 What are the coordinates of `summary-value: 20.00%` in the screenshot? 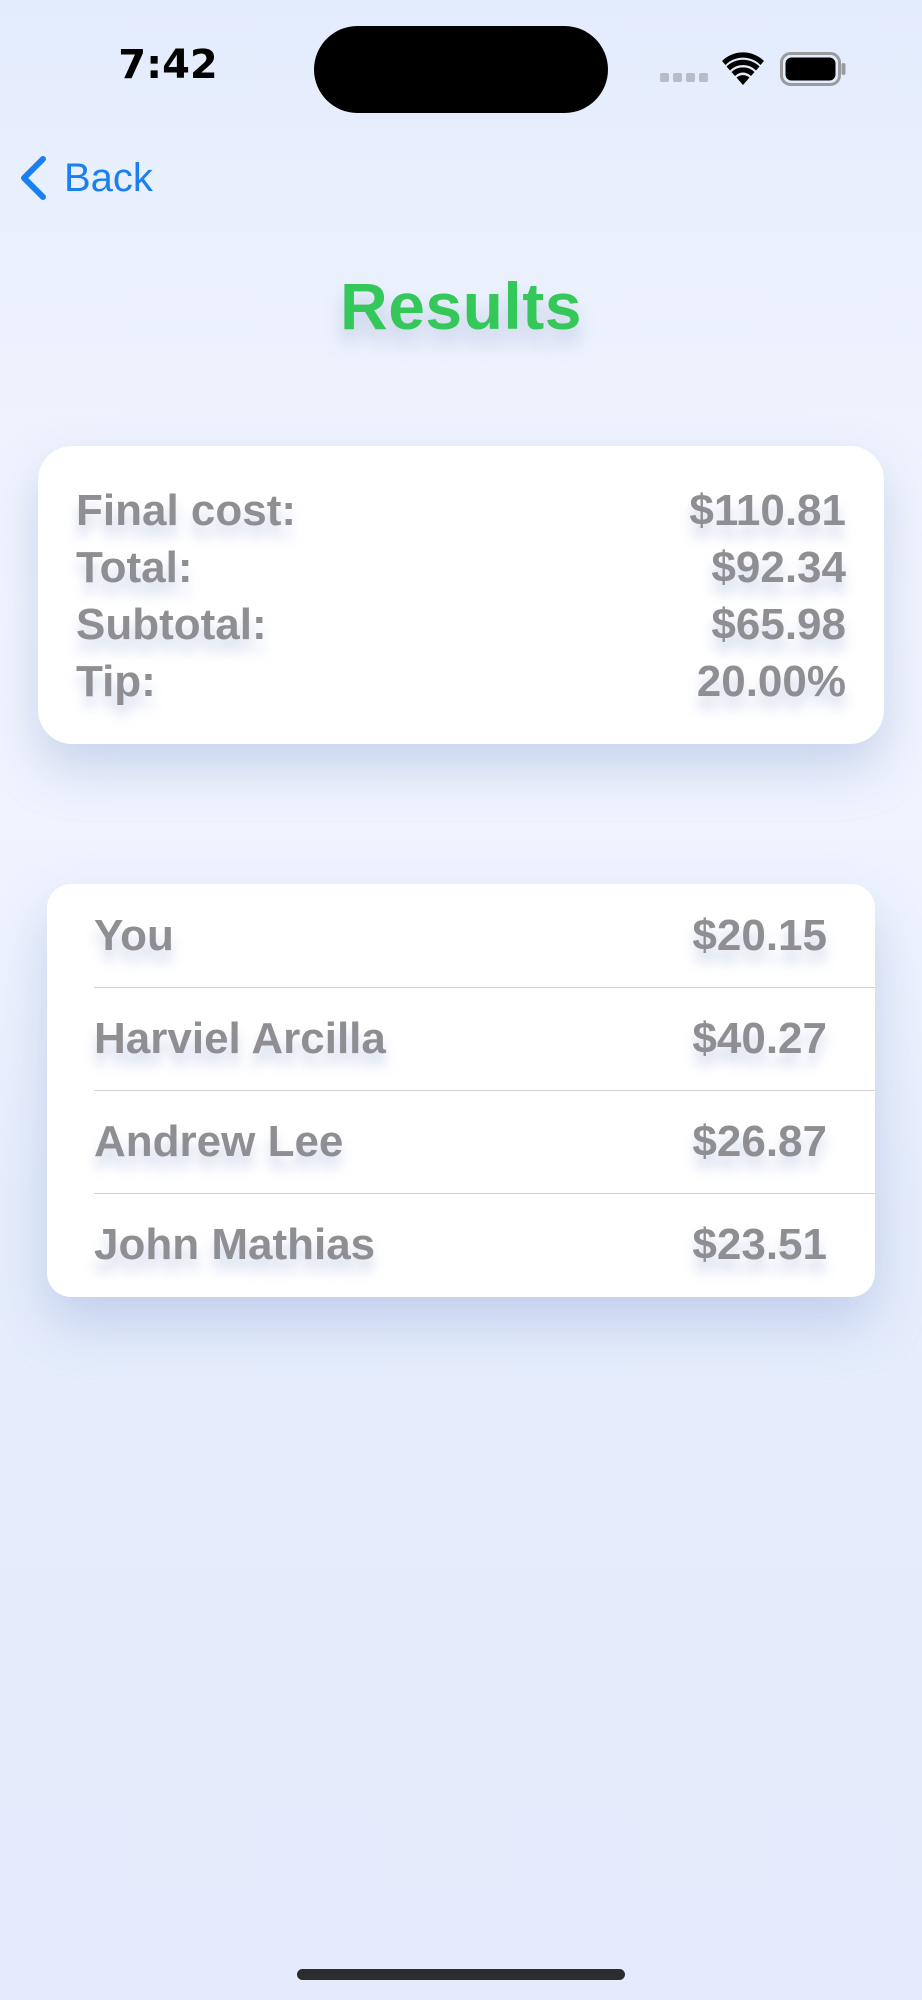 It's located at (771, 681).